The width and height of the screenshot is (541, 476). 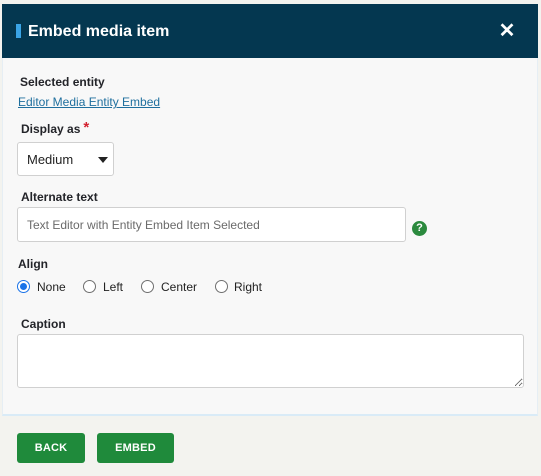 What do you see at coordinates (23, 286) in the screenshot?
I see `align-none-radio` at bounding box center [23, 286].